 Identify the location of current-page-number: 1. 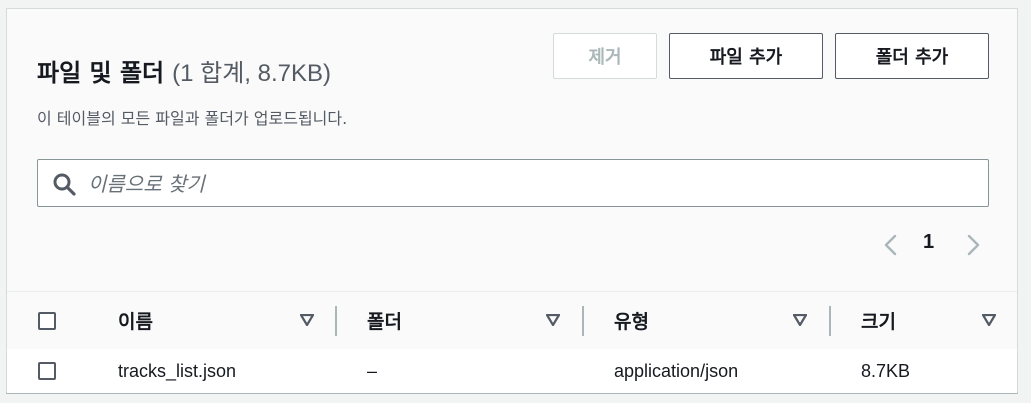
(928, 242).